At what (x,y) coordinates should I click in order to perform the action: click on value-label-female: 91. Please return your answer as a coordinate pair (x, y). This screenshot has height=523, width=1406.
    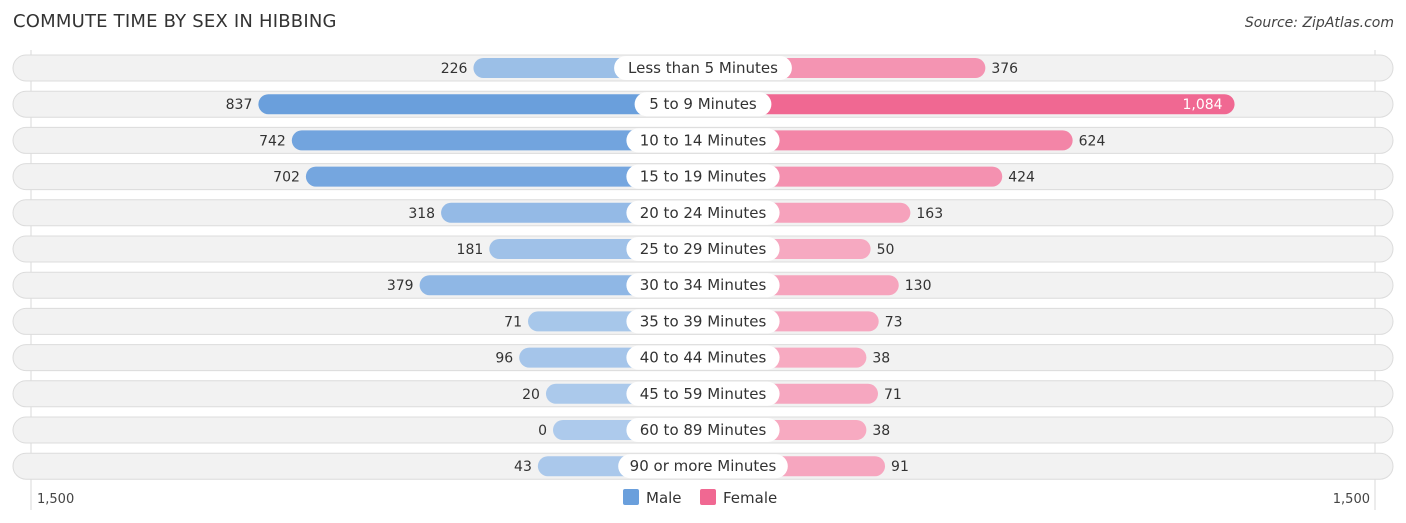
    Looking at the image, I should click on (900, 467).